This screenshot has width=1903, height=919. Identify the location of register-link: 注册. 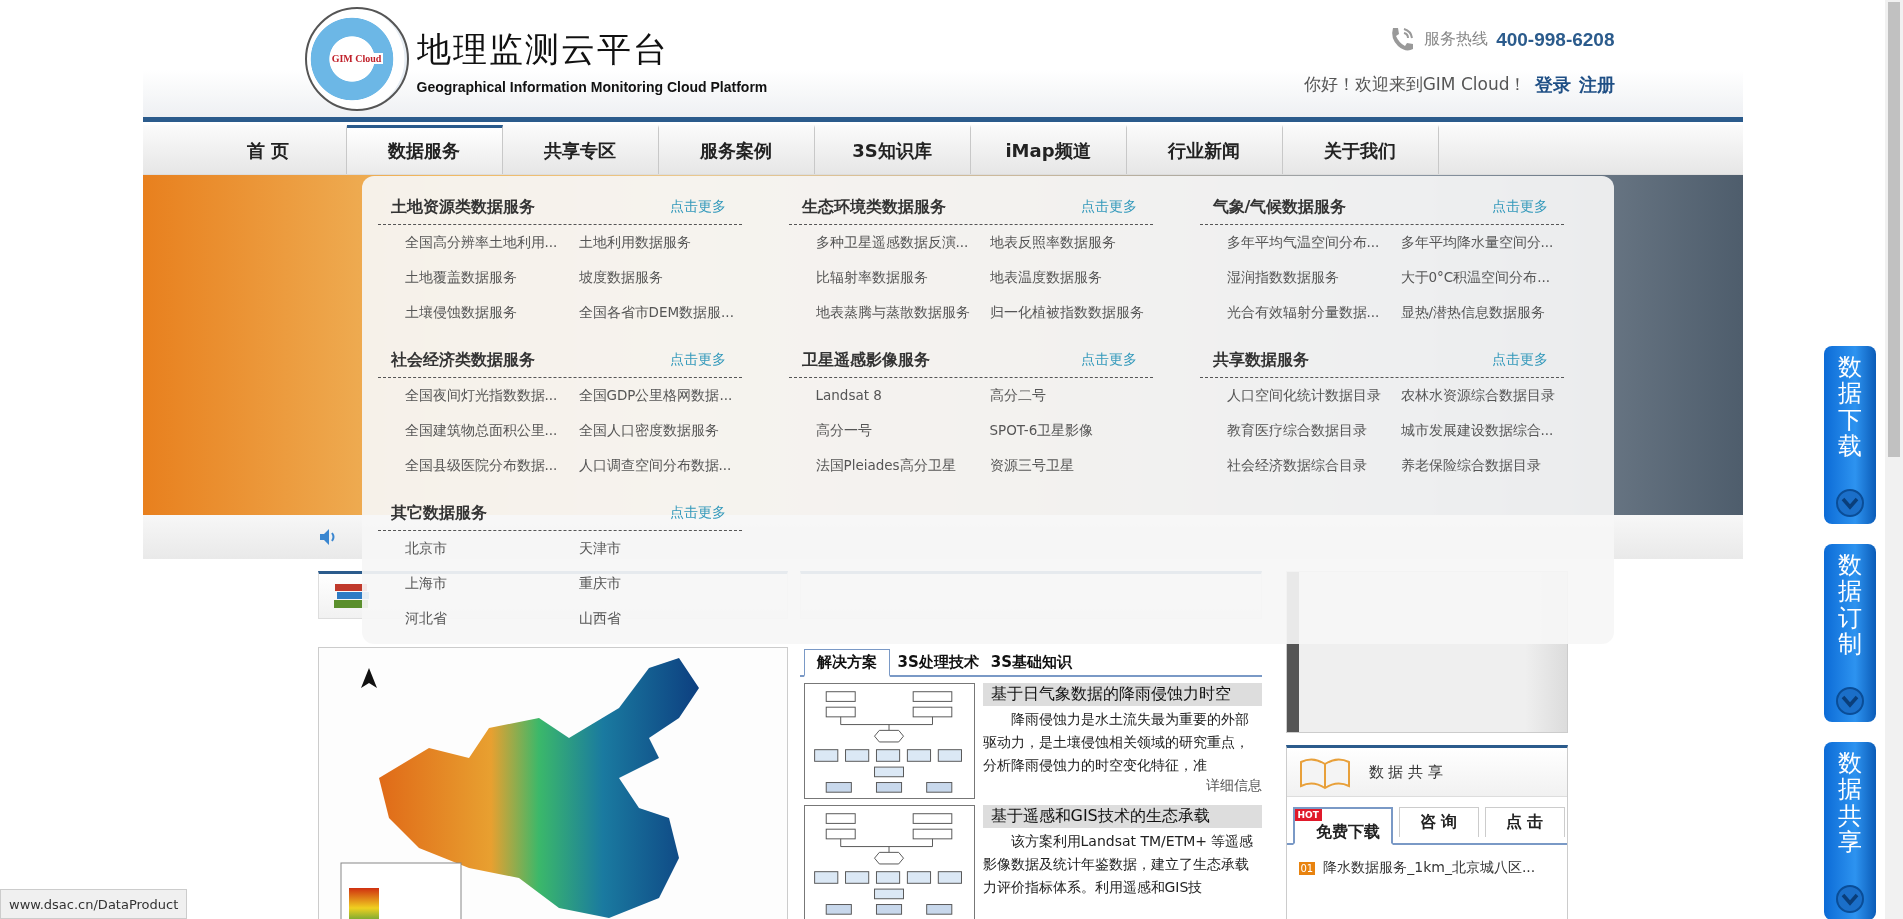
(1596, 84).